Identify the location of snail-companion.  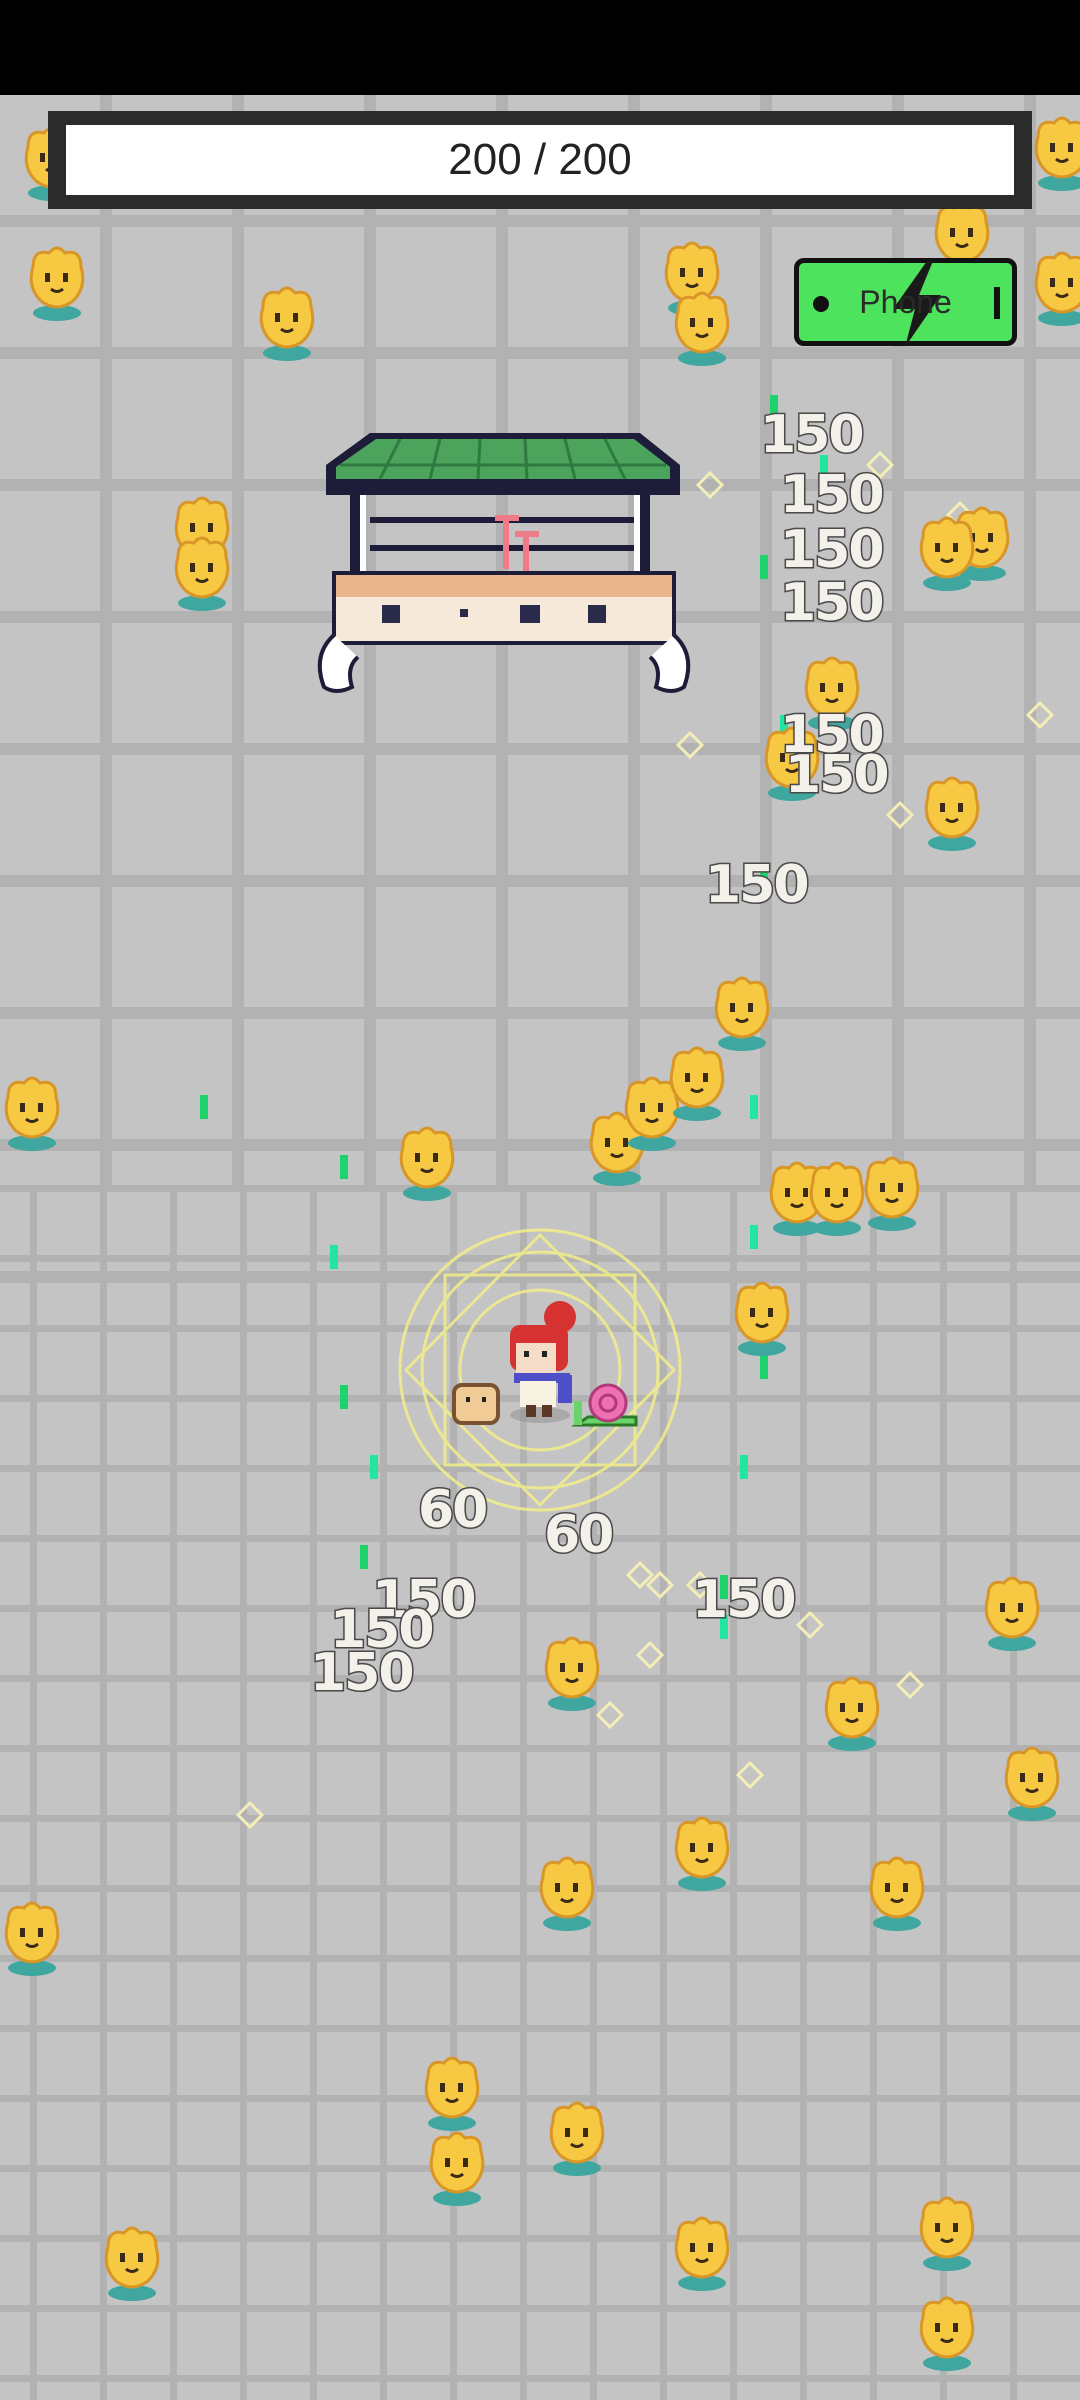
(604, 1405).